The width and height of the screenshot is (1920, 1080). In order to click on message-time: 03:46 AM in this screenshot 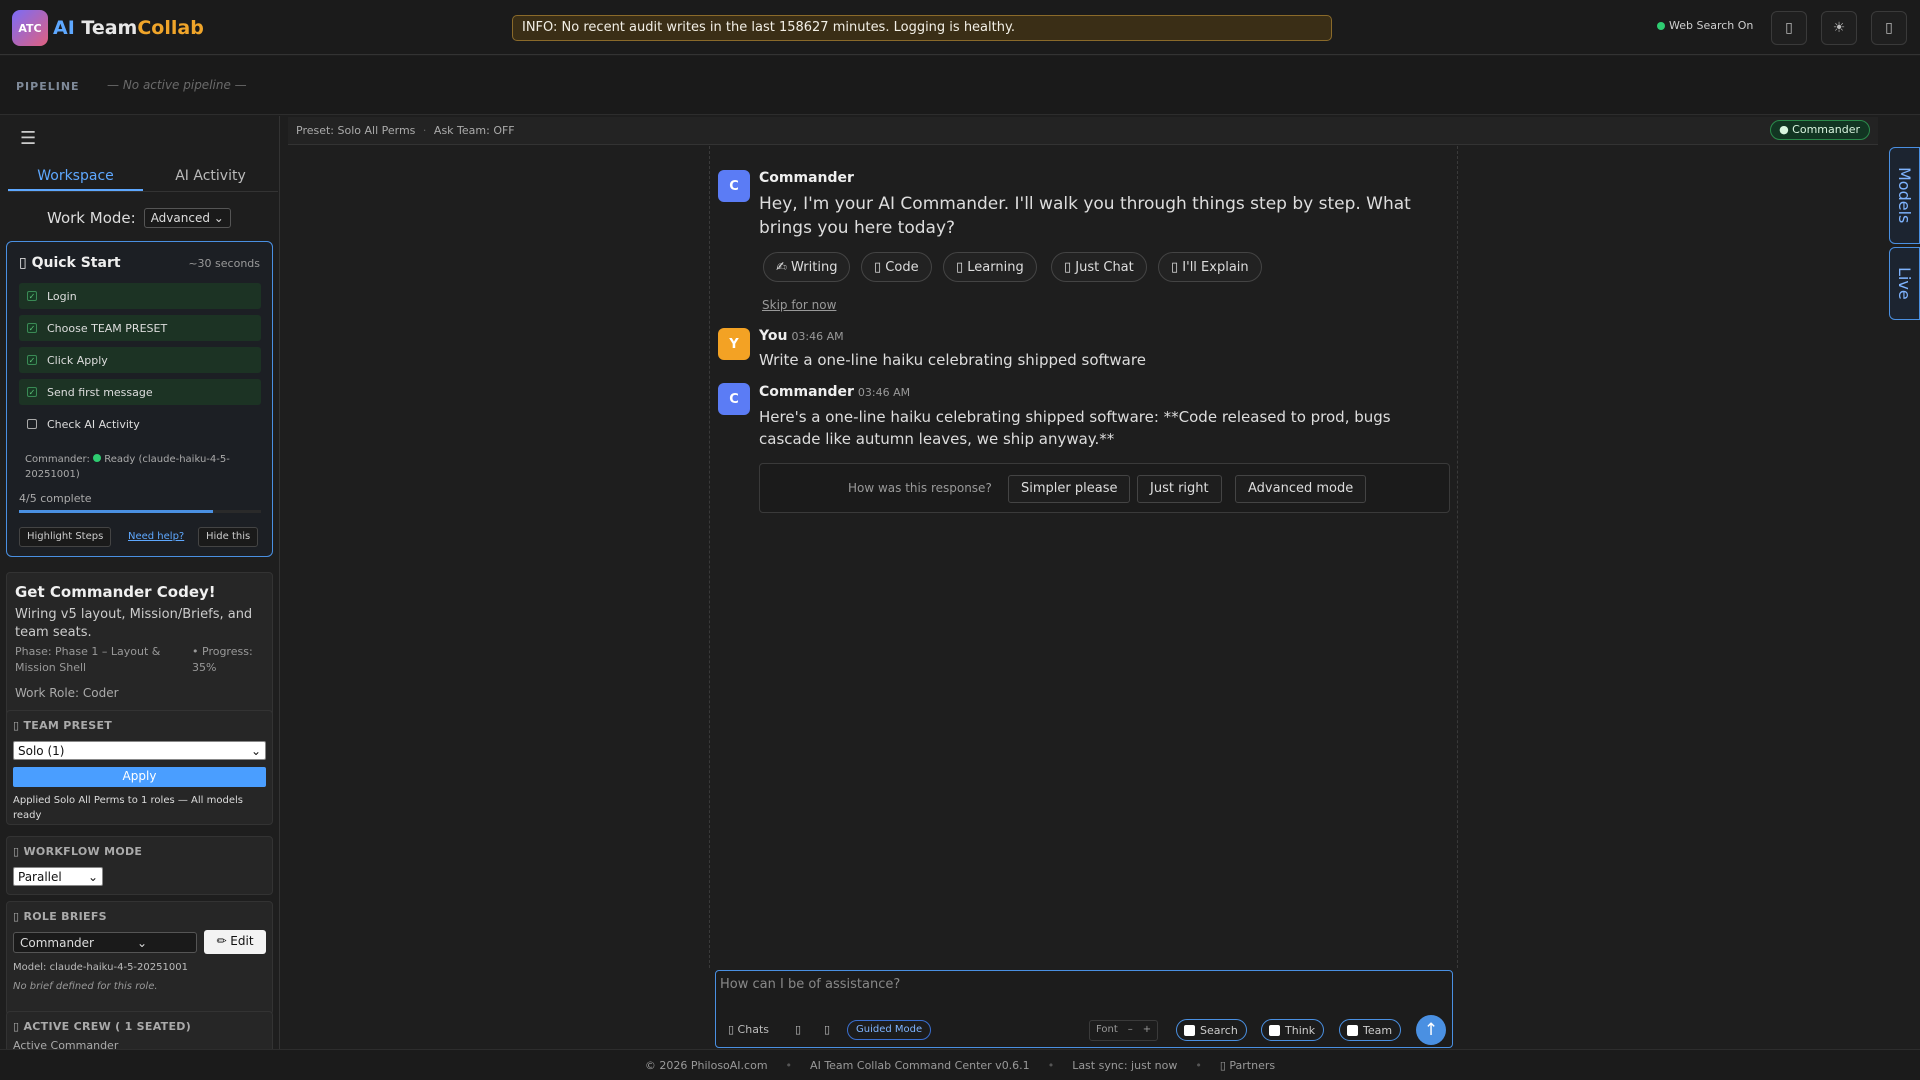, I will do `click(884, 392)`.